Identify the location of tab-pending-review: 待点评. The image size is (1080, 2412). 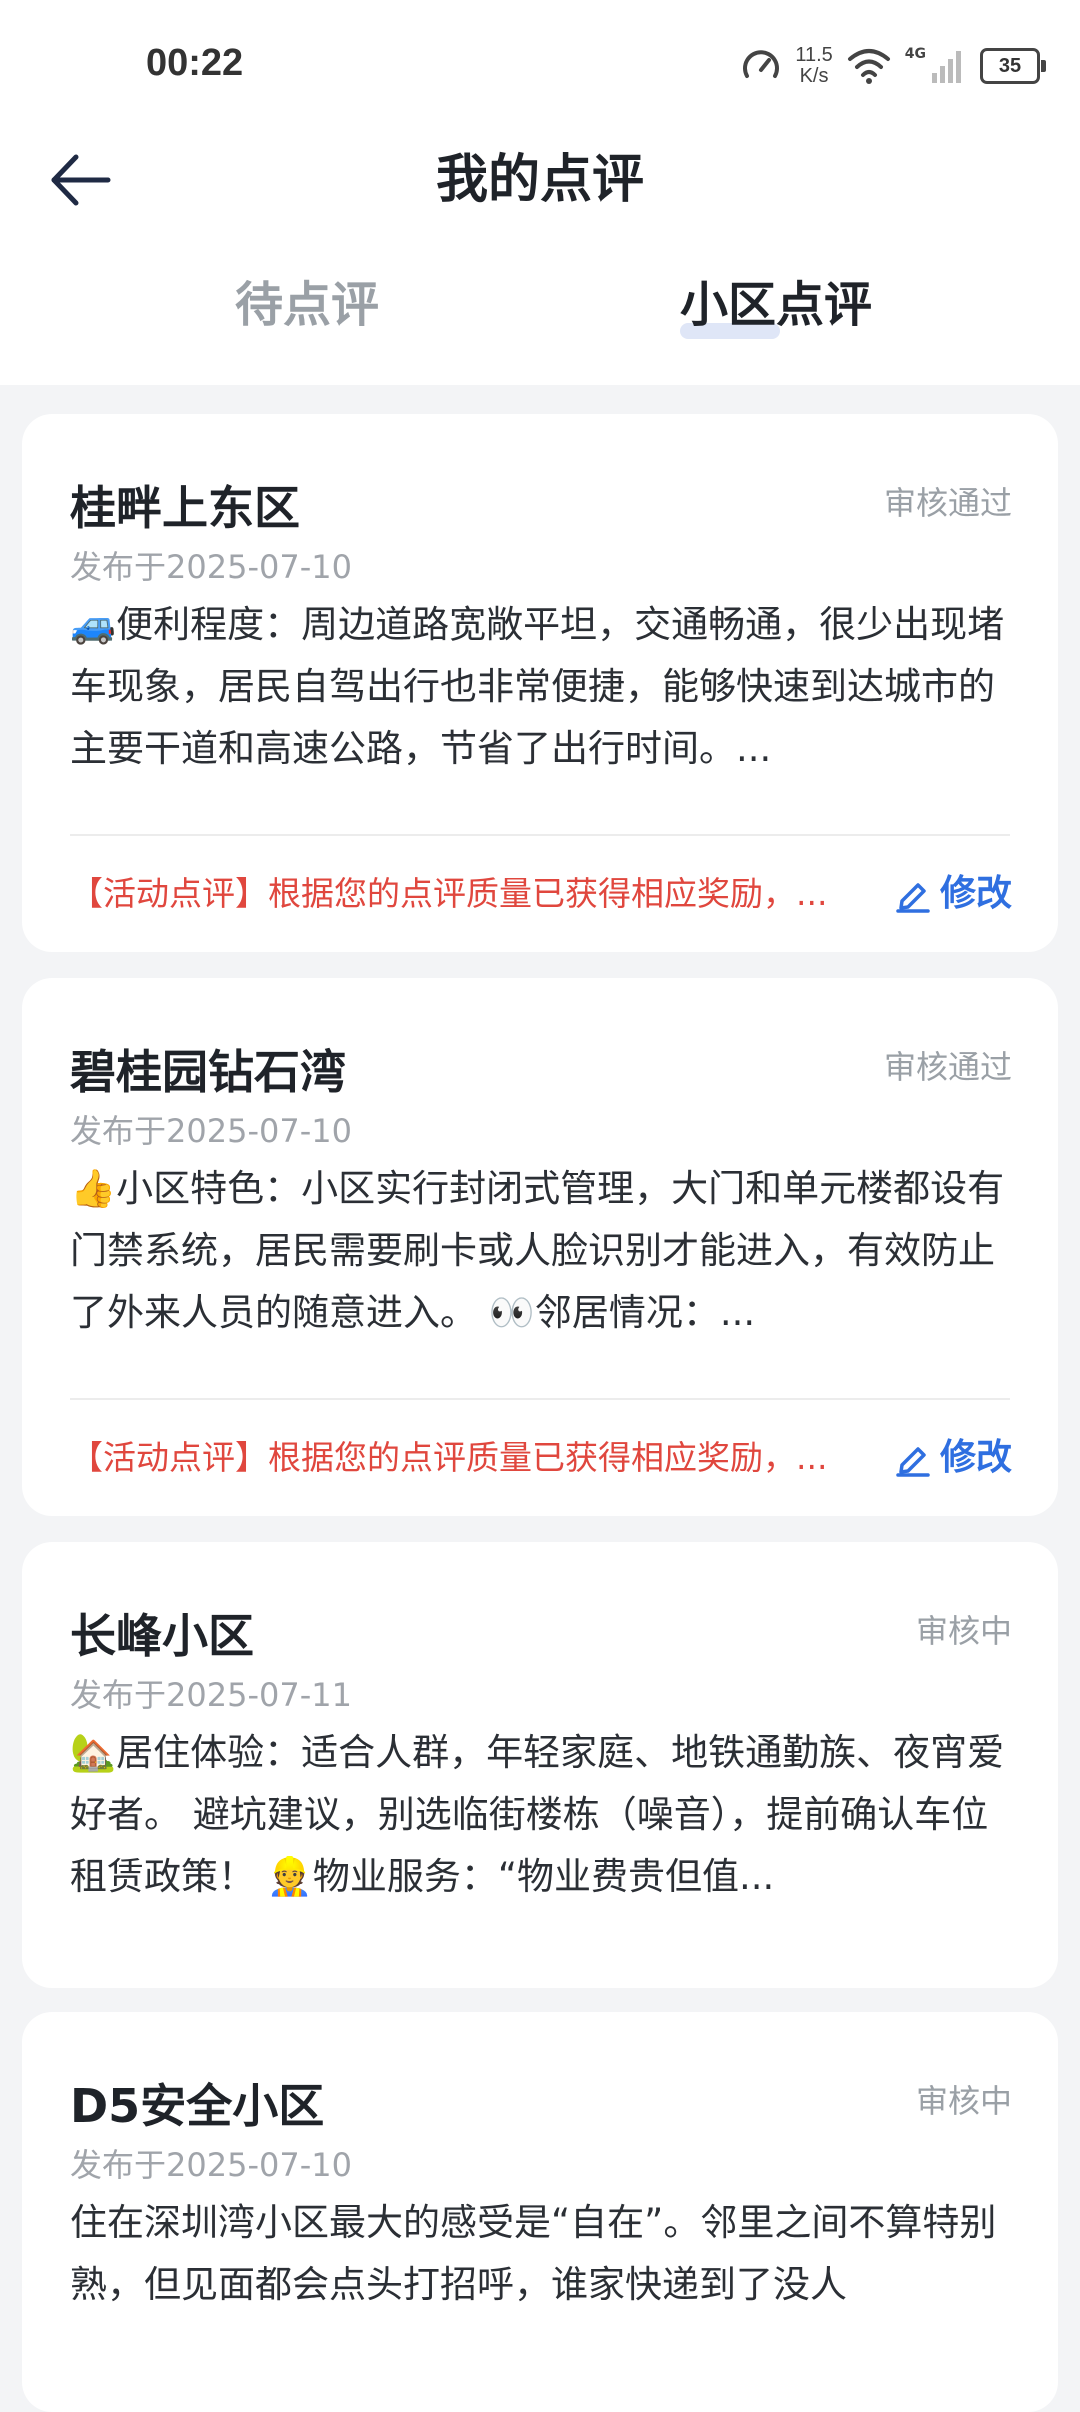
(307, 305).